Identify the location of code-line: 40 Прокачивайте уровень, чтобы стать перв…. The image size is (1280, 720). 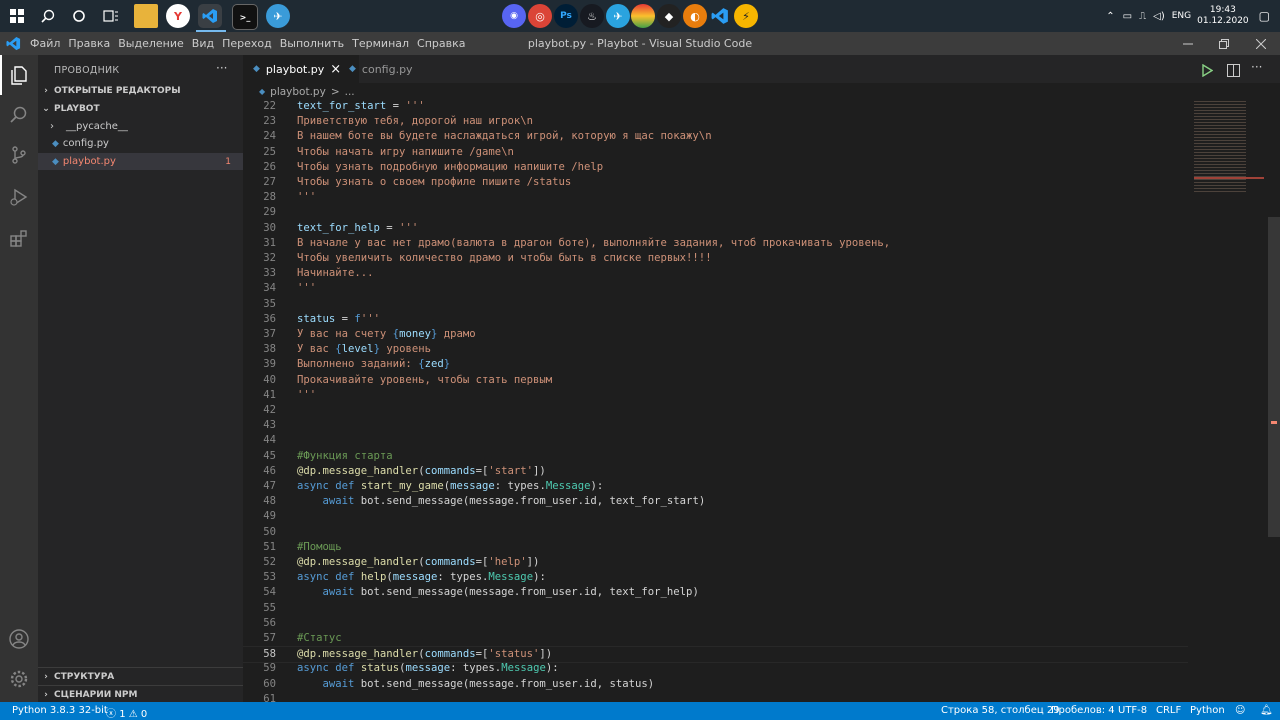
(715, 380).